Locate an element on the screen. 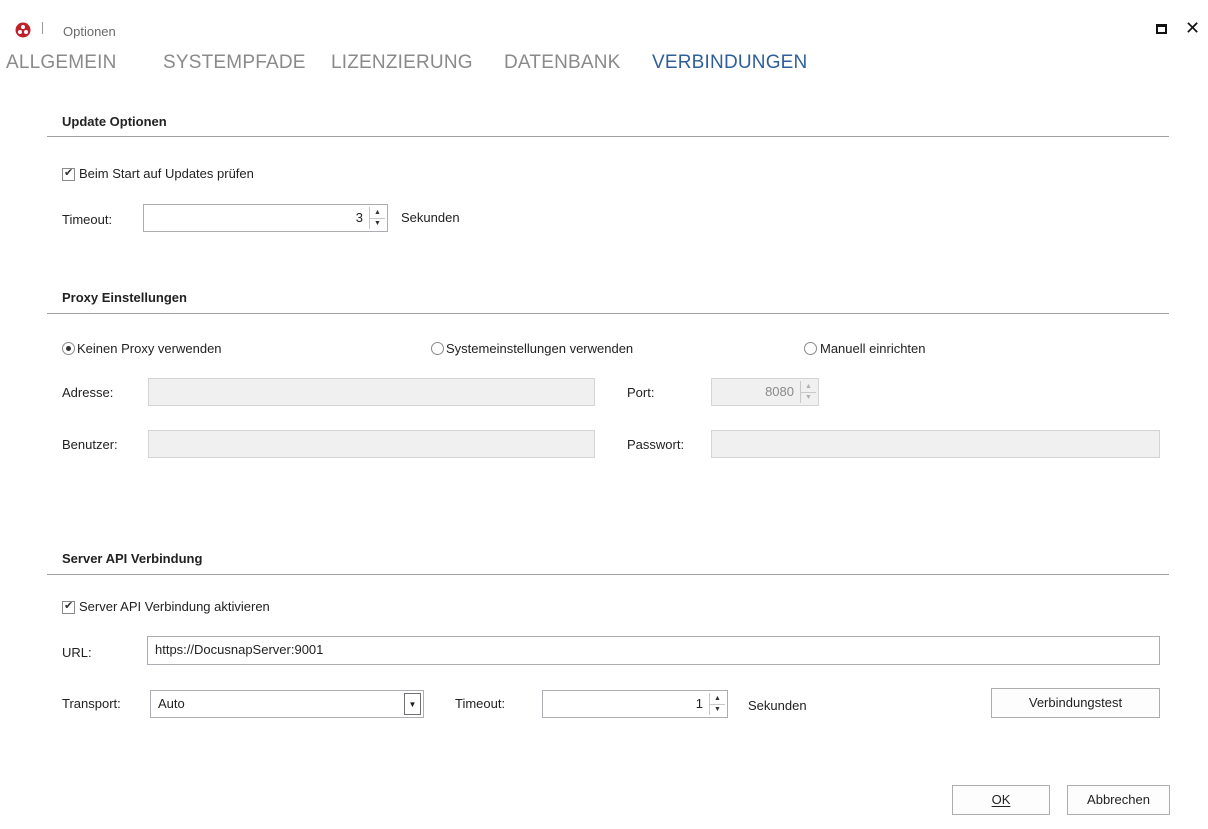  server-timeout-label: Timeout: is located at coordinates (480, 703).